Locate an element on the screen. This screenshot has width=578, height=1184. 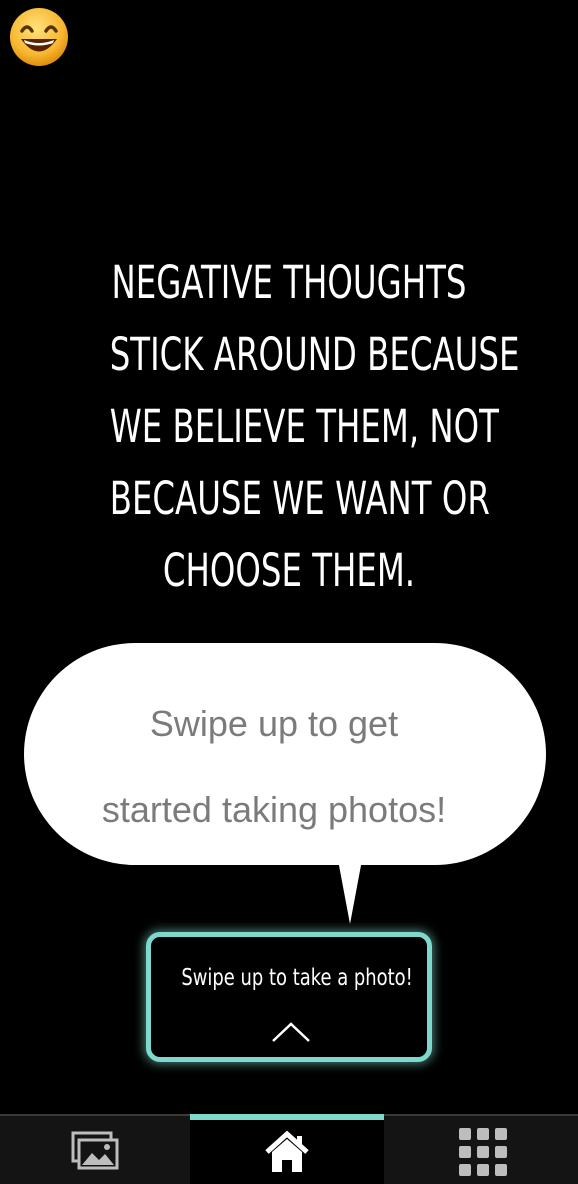
home-icon is located at coordinates (287, 1151).